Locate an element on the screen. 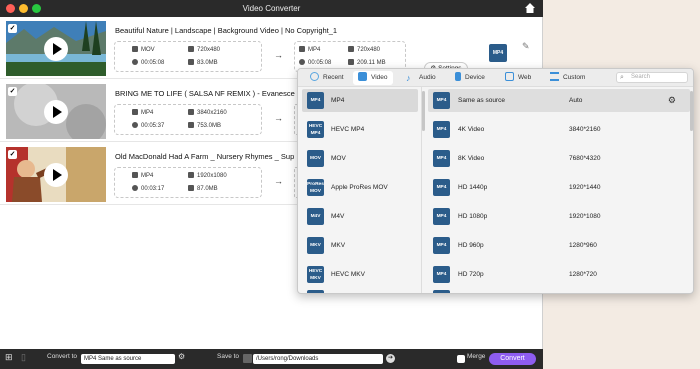 This screenshot has height=369, width=700. recent-icon is located at coordinates (314, 76).